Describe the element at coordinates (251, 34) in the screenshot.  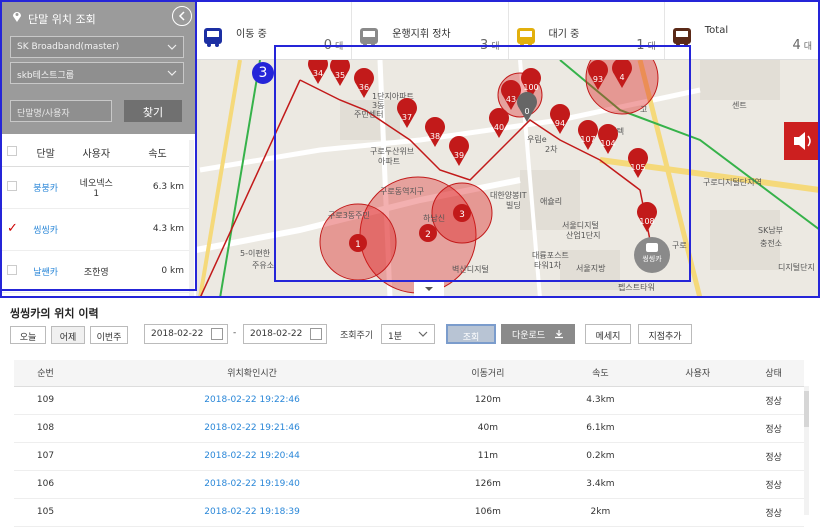
I see `status-label: 이동 중` at that location.